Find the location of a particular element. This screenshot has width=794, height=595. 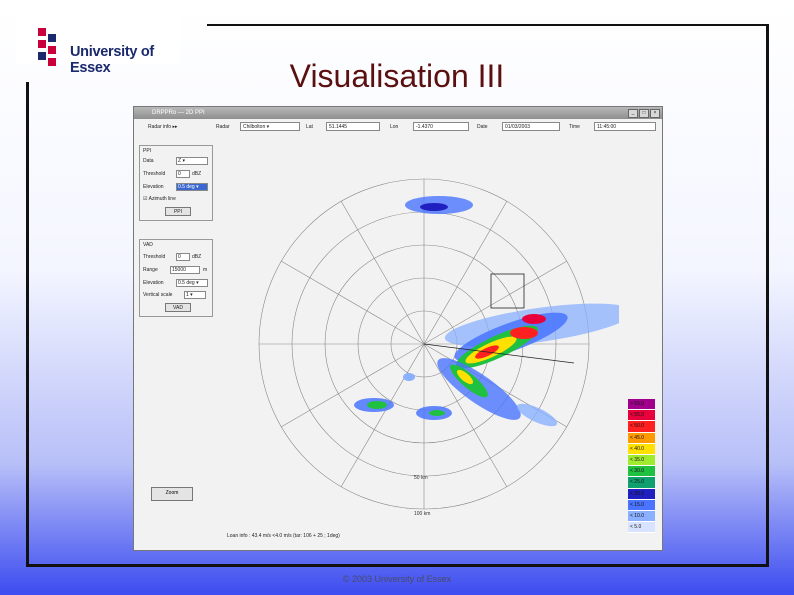

vad-vscale-select: 1 ▾ is located at coordinates (195, 295).